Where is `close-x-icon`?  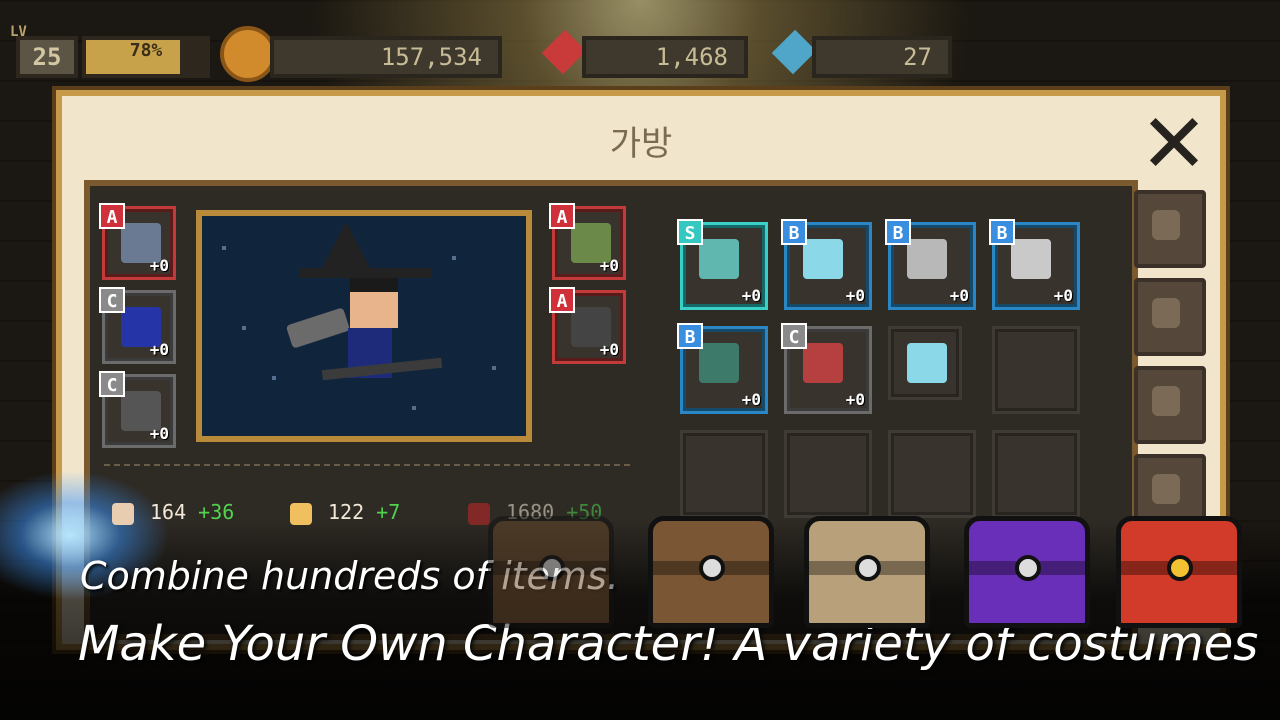 close-x-icon is located at coordinates (1174, 142).